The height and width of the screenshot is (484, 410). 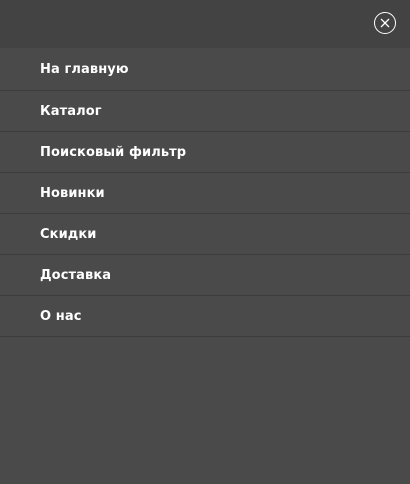 What do you see at coordinates (71, 111) in the screenshot?
I see `menu-item-label: Каталог` at bounding box center [71, 111].